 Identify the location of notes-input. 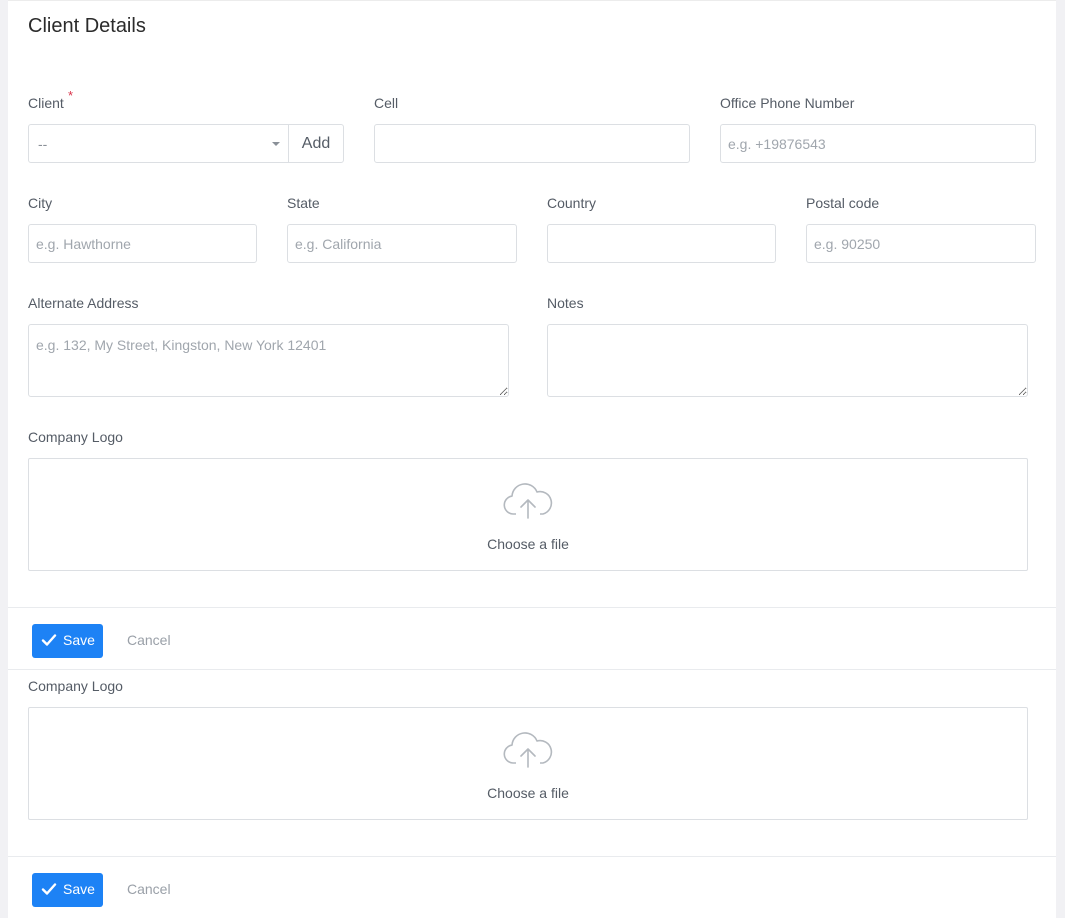
(787, 360).